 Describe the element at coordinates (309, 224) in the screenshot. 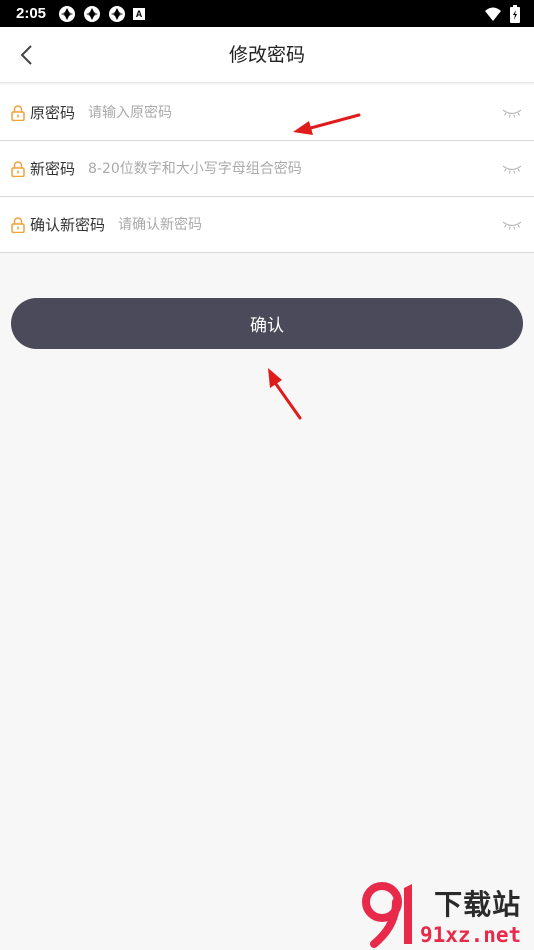

I see `confirm-password-input` at that location.